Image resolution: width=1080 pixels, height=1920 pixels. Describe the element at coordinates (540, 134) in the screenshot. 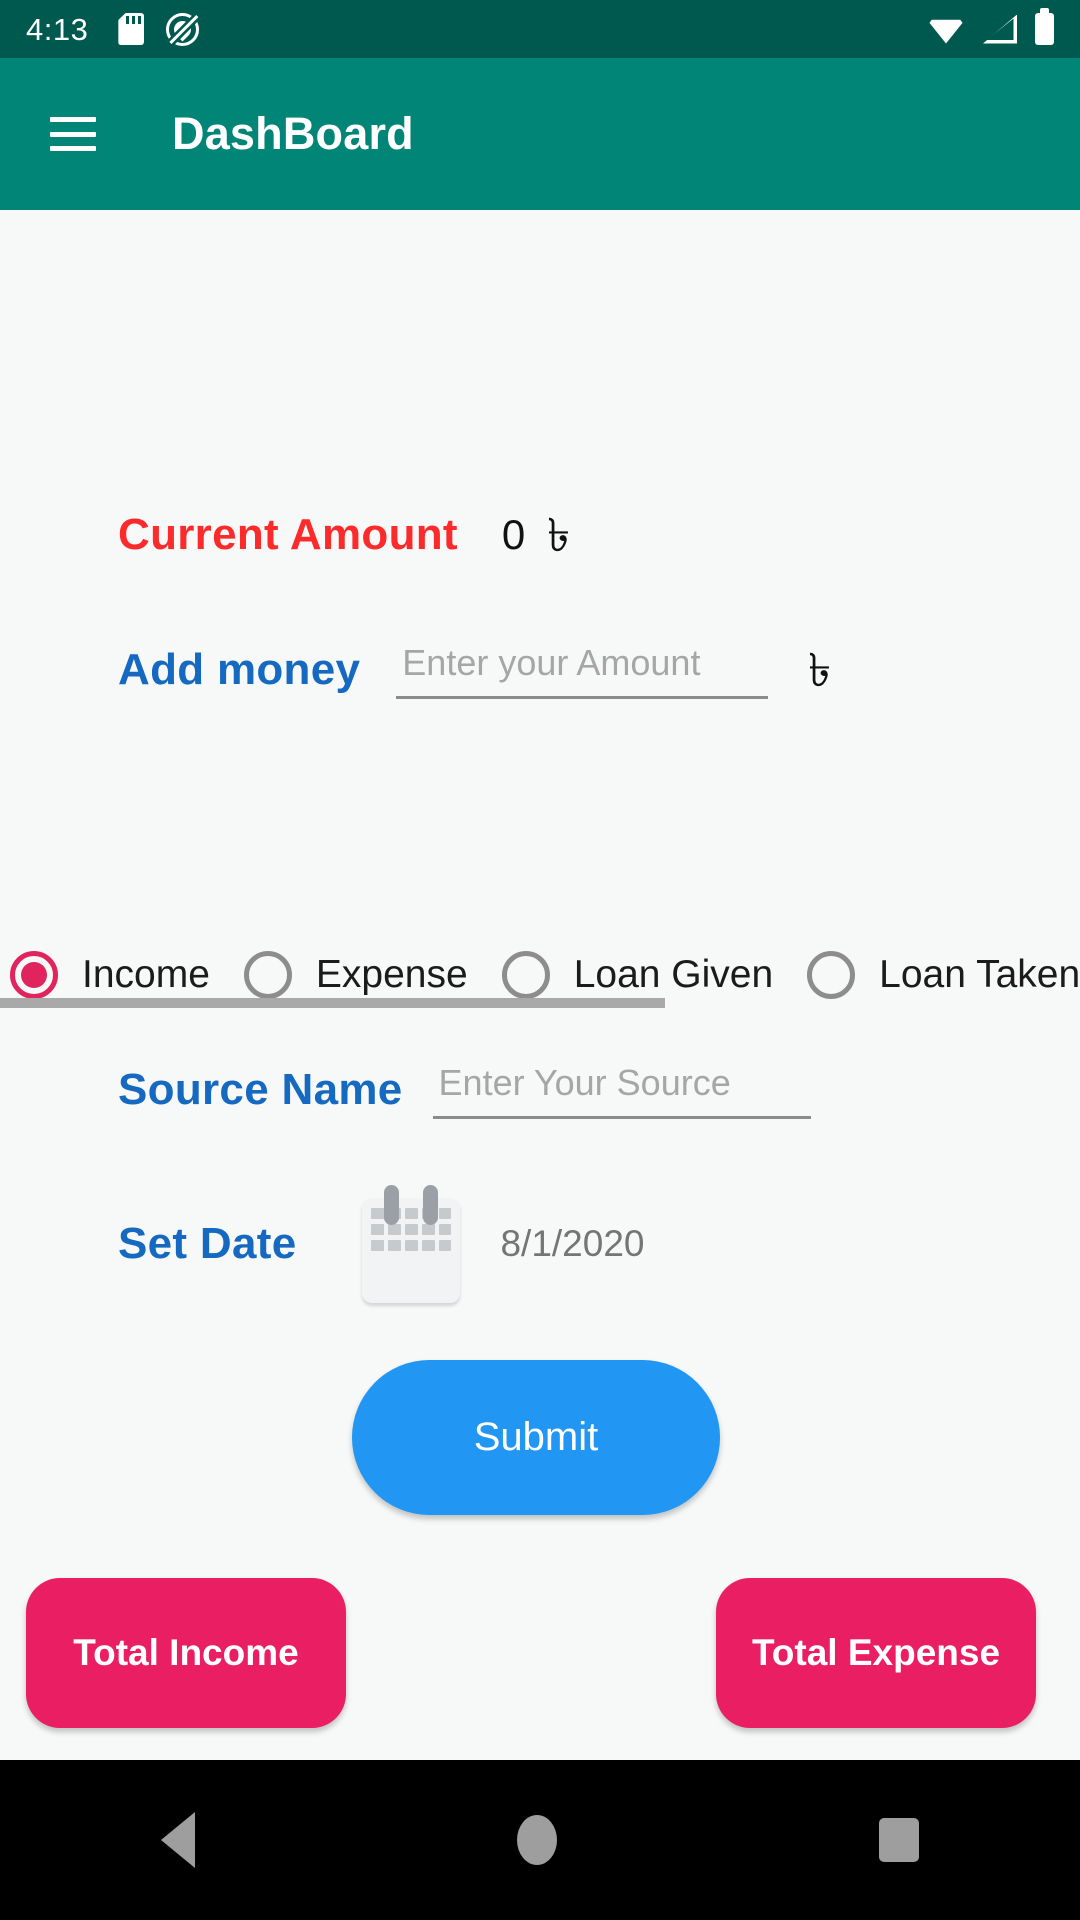

I see `app-bar: DashBoard` at that location.